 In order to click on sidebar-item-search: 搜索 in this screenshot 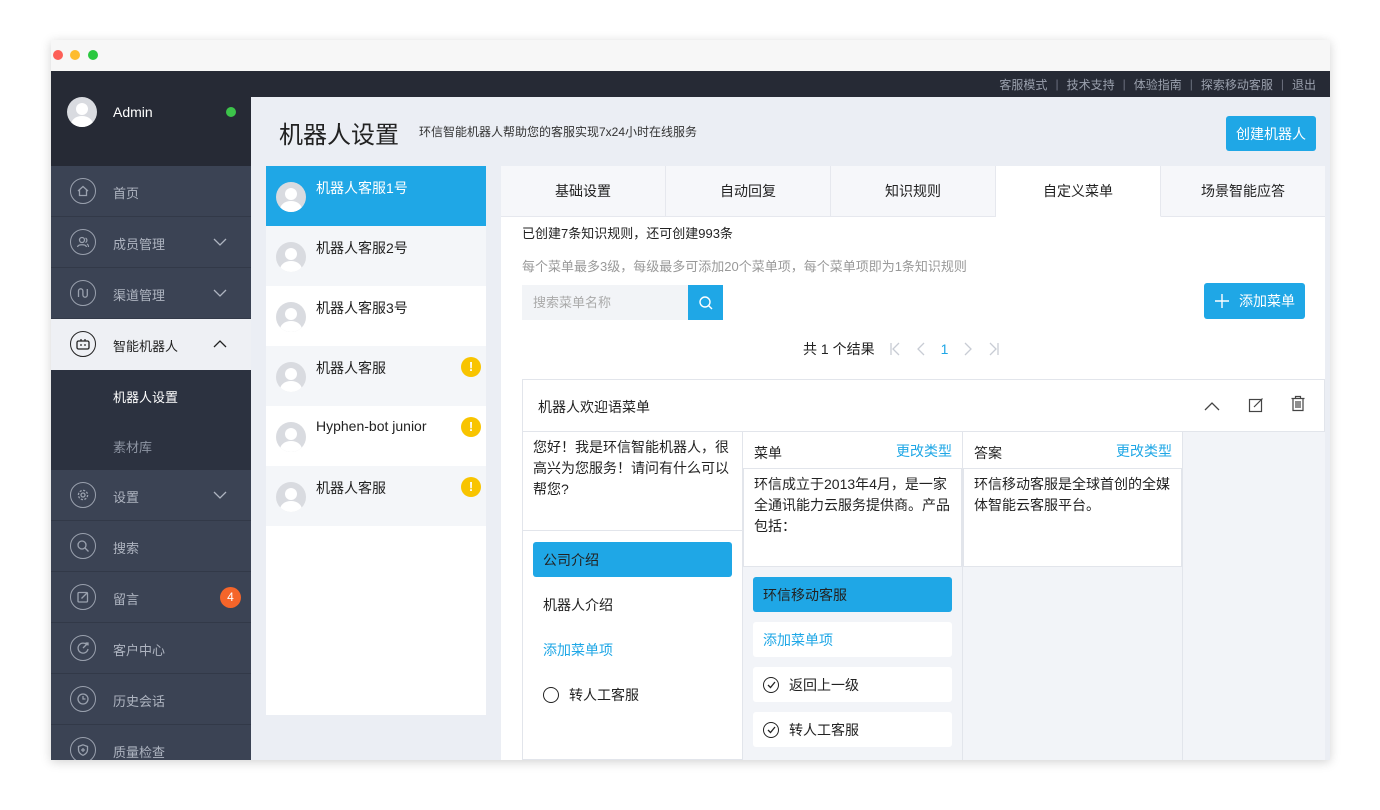, I will do `click(151, 546)`.